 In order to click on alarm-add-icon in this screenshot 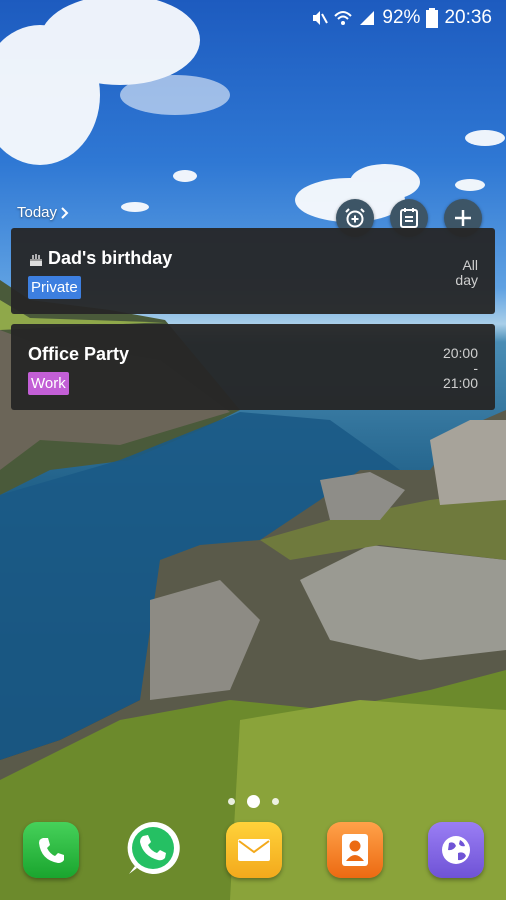, I will do `click(355, 218)`.